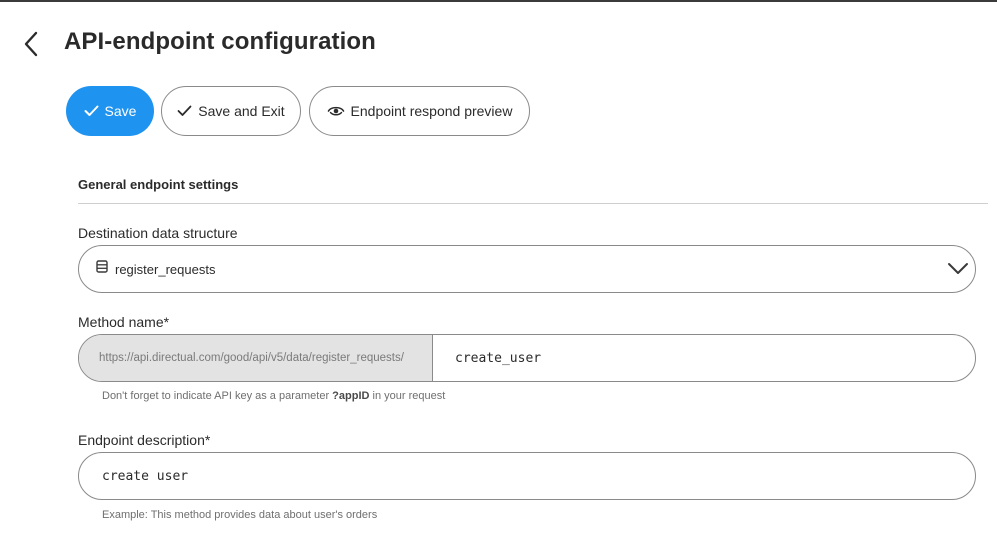 This screenshot has height=557, width=997. Describe the element at coordinates (220, 41) in the screenshot. I see `page-title: API-endpoint configuration` at that location.